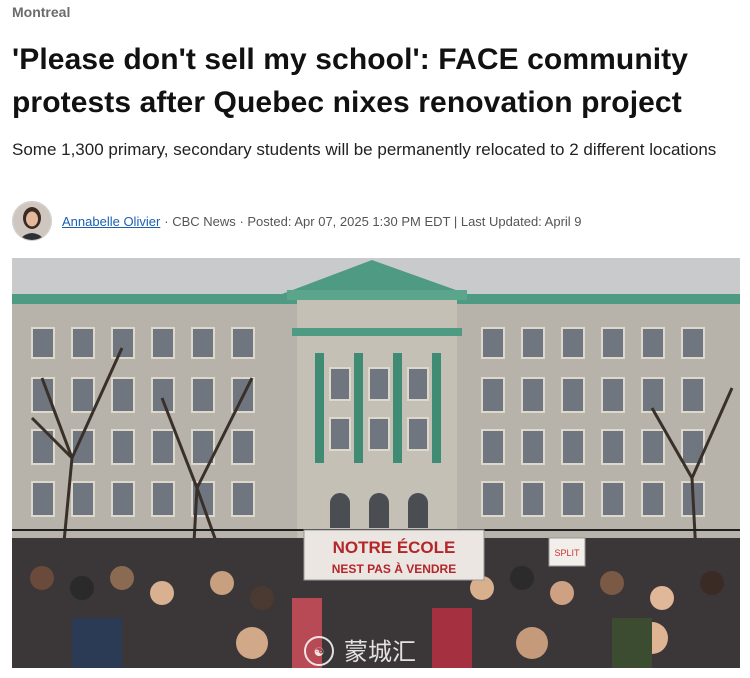  Describe the element at coordinates (380, 652) in the screenshot. I see `watermark-text: 蒙城汇` at that location.